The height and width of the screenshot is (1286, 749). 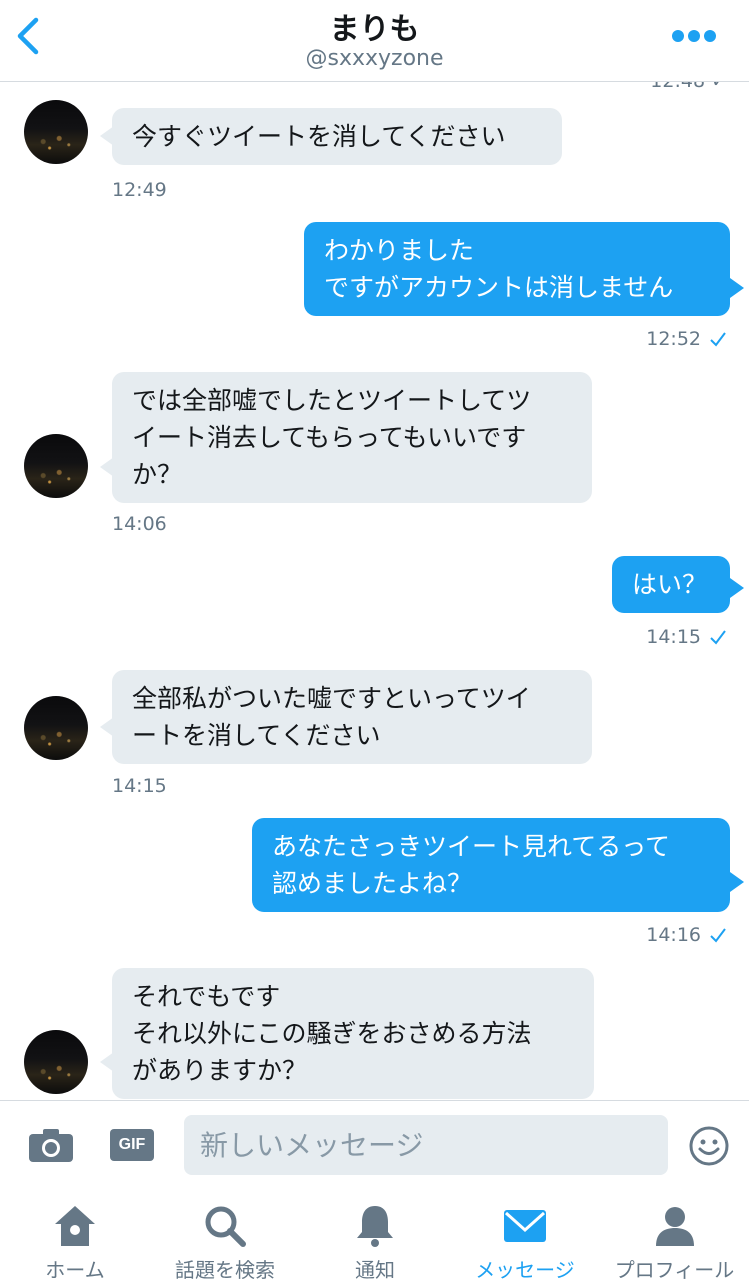 I want to click on message-composer: GIF, so click(x=374, y=1145).